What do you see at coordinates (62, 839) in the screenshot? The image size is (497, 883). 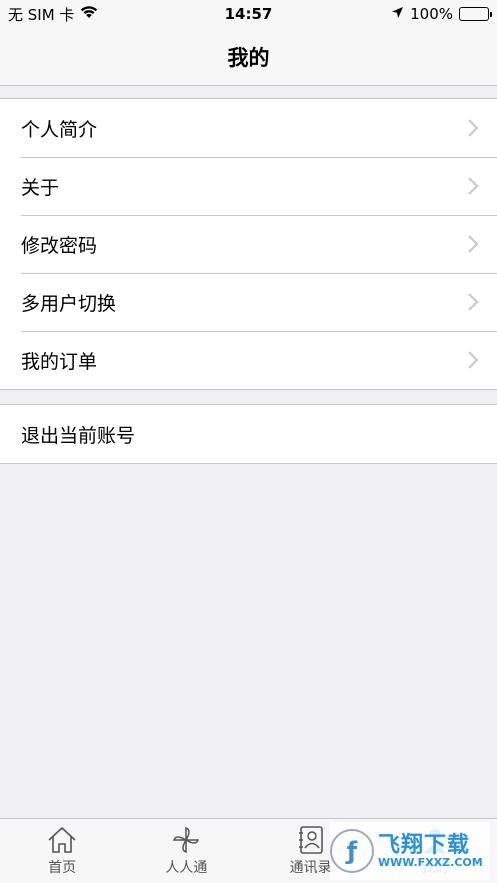 I see `home-icon` at bounding box center [62, 839].